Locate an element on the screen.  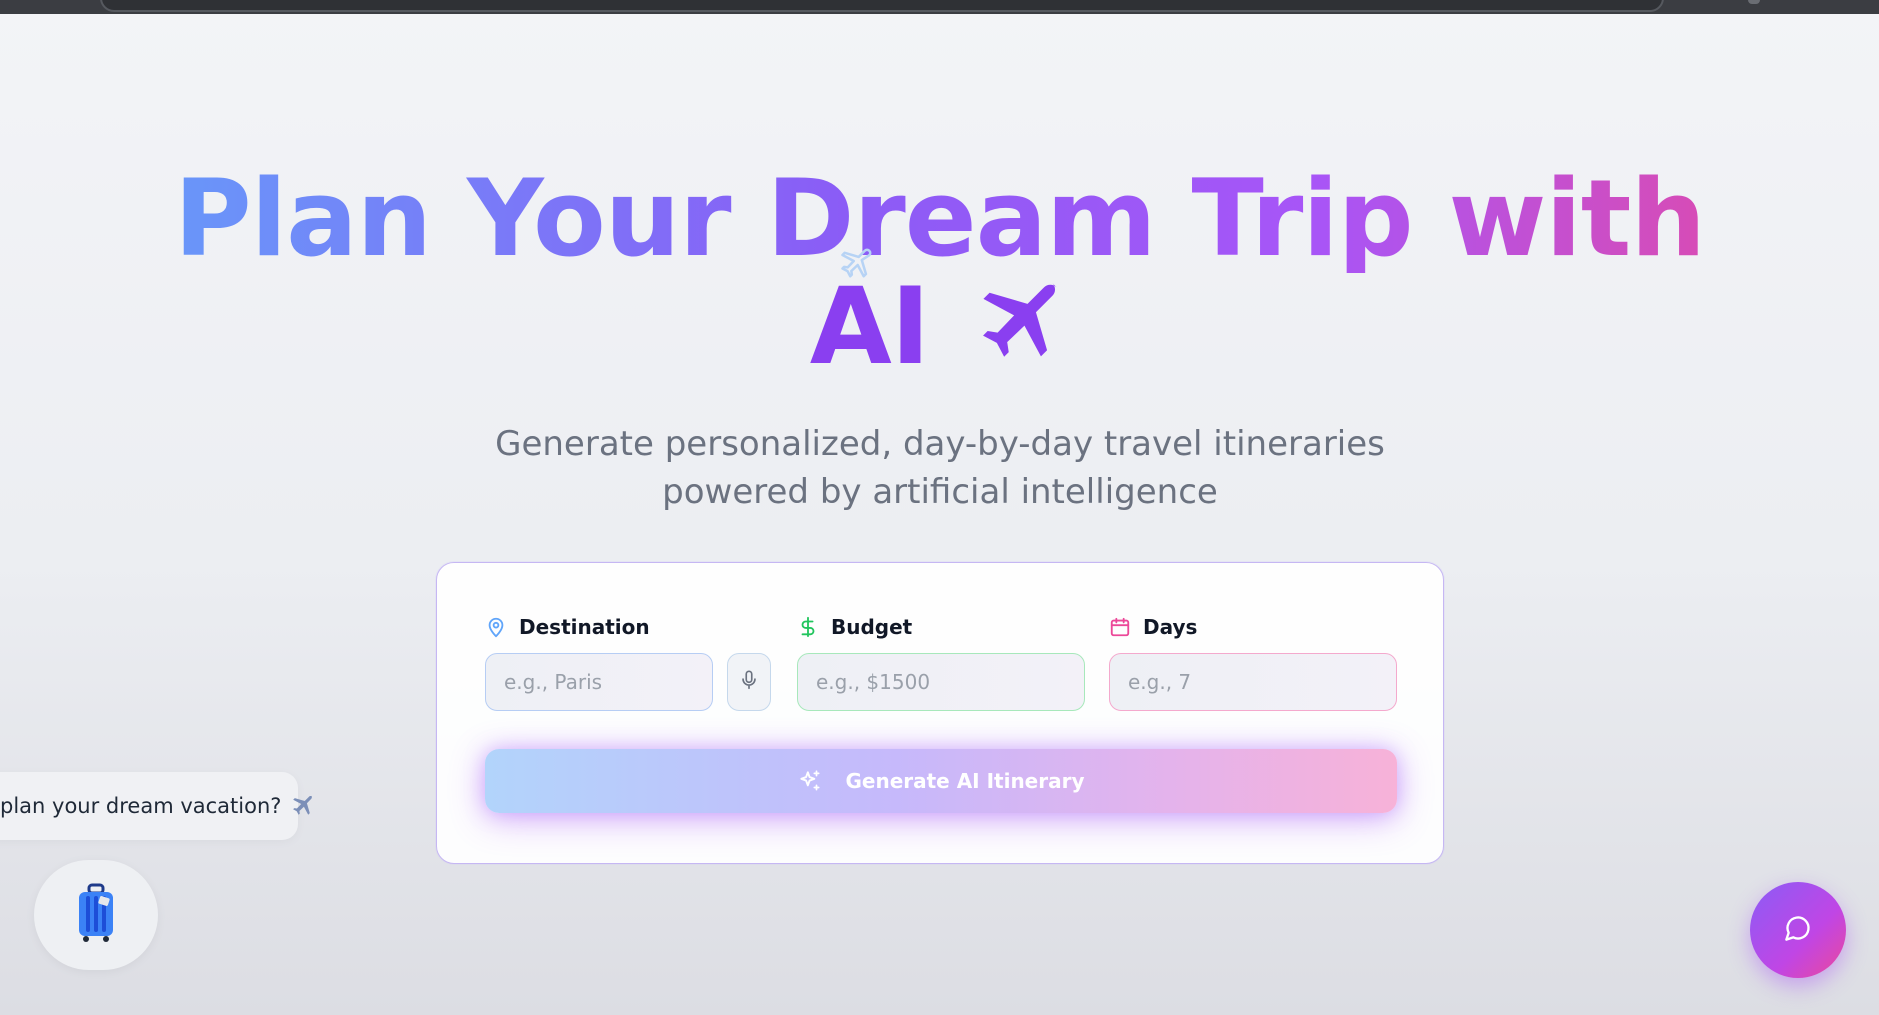
budget-label-text: Budget is located at coordinates (872, 627).